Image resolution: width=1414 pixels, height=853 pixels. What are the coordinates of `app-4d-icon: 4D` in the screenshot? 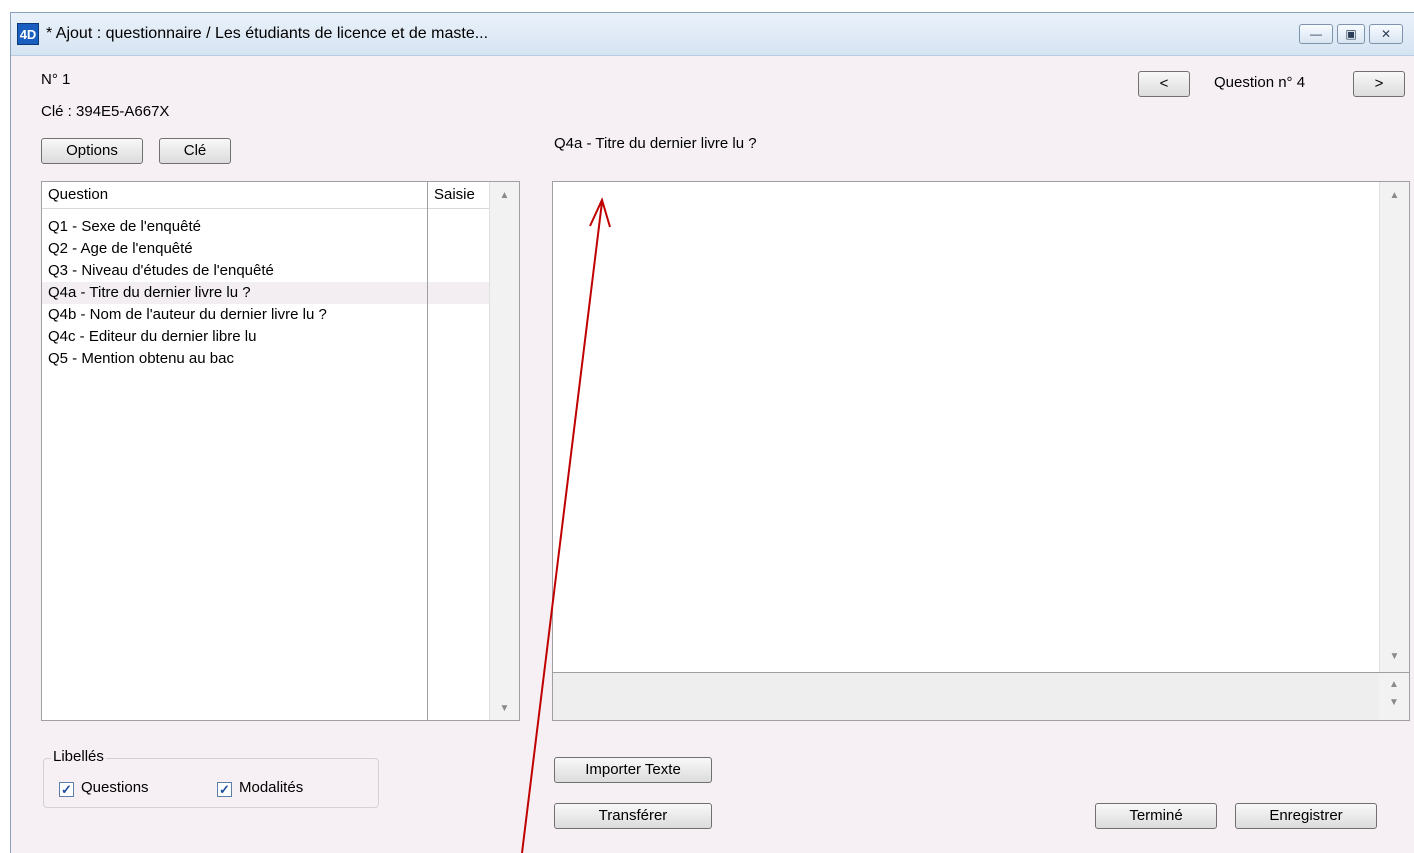 It's located at (28, 34).